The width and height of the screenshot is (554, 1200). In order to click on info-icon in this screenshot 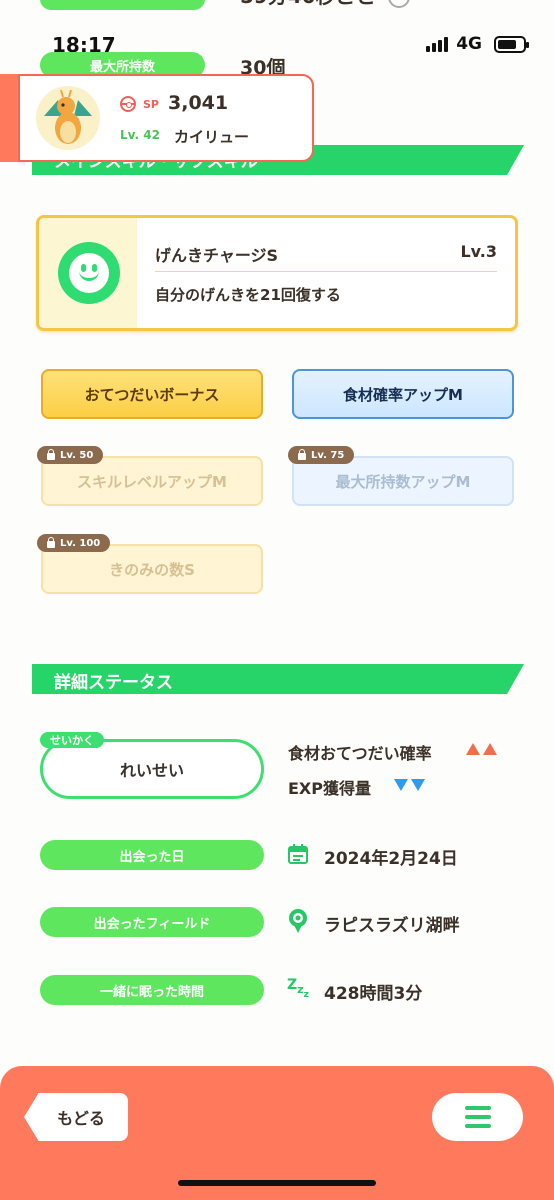, I will do `click(399, 4)`.